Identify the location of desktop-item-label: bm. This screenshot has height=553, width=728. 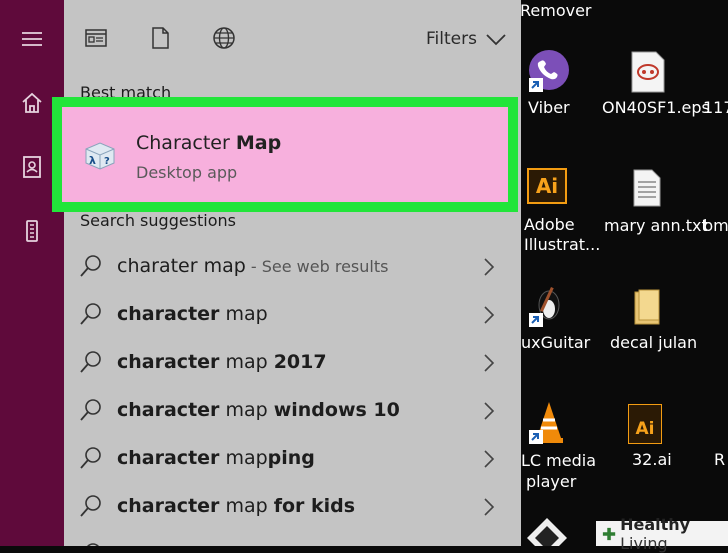
(715, 225).